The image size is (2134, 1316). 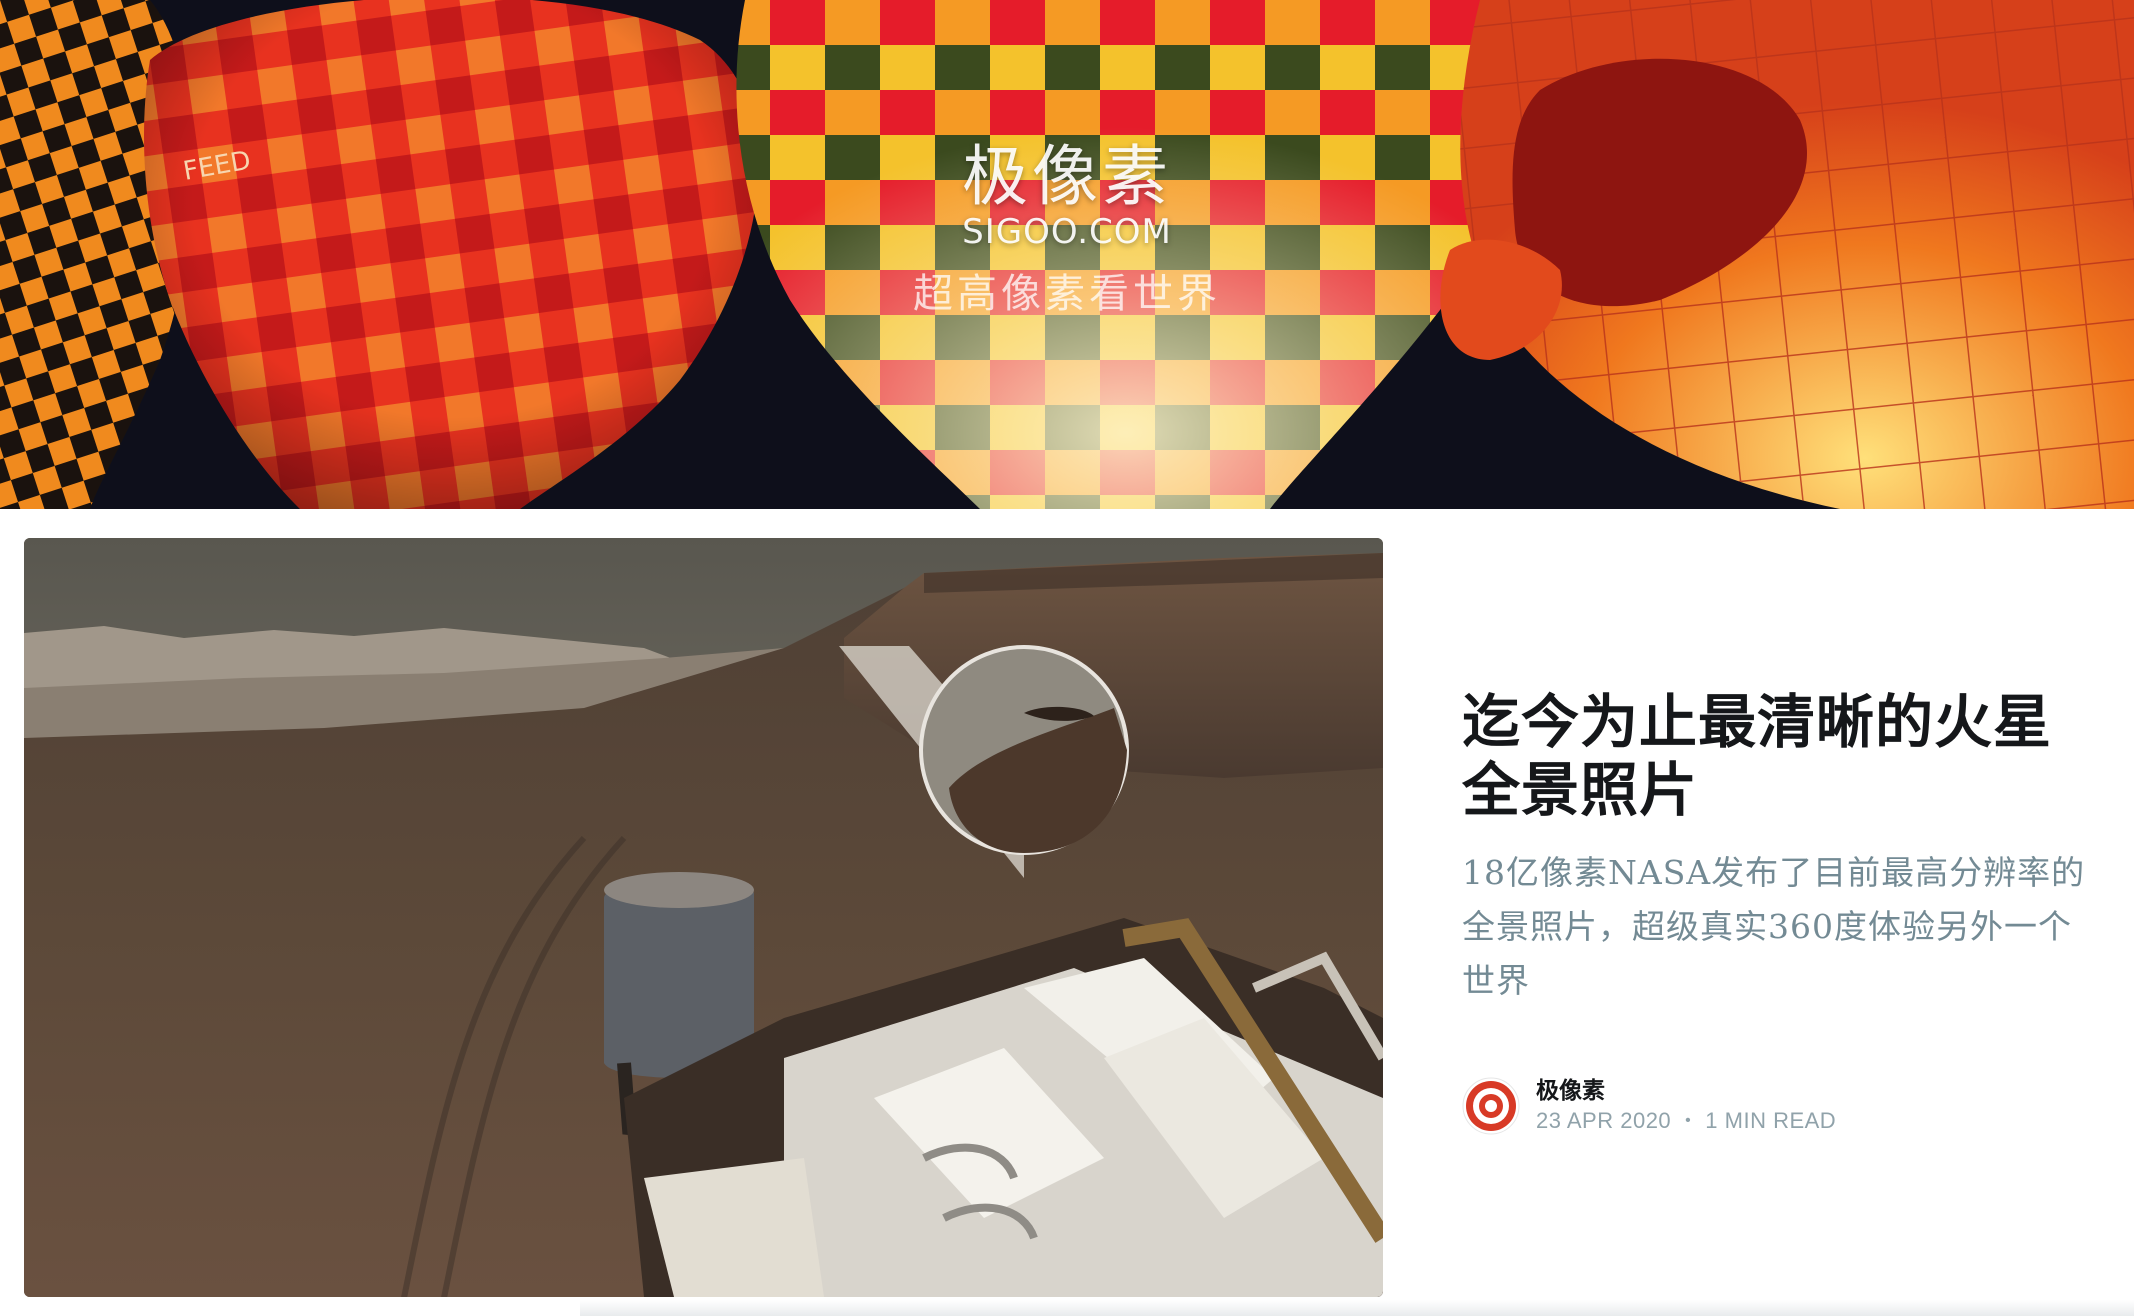 I want to click on site-domain: SIGOO.COM, so click(x=1067, y=232).